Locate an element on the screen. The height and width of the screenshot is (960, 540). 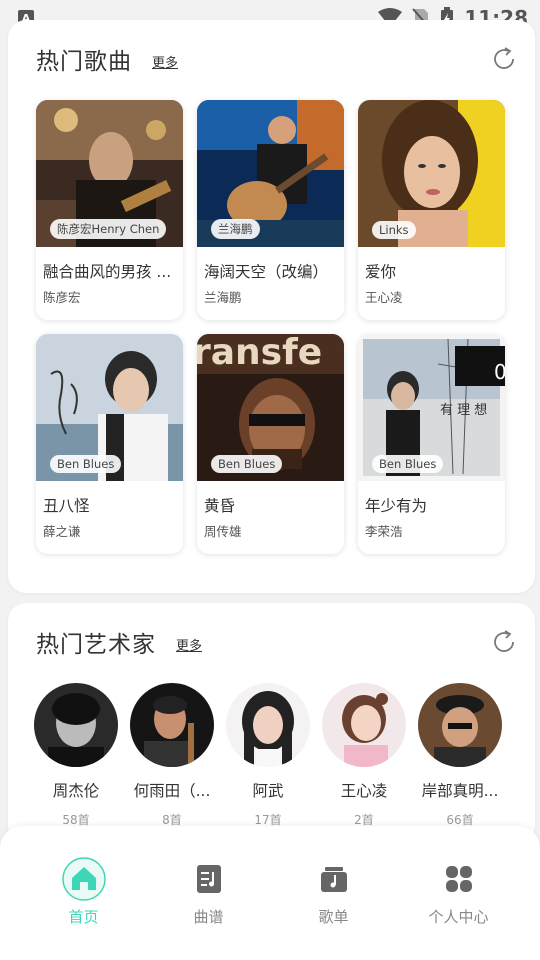
cover-text: 有 理 想 is located at coordinates (463, 410).